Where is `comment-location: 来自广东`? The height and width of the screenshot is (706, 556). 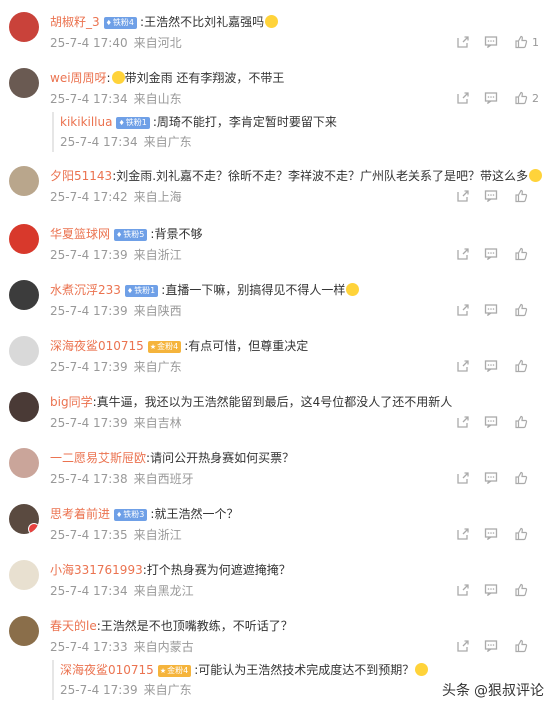 comment-location: 来自广东 is located at coordinates (157, 367).